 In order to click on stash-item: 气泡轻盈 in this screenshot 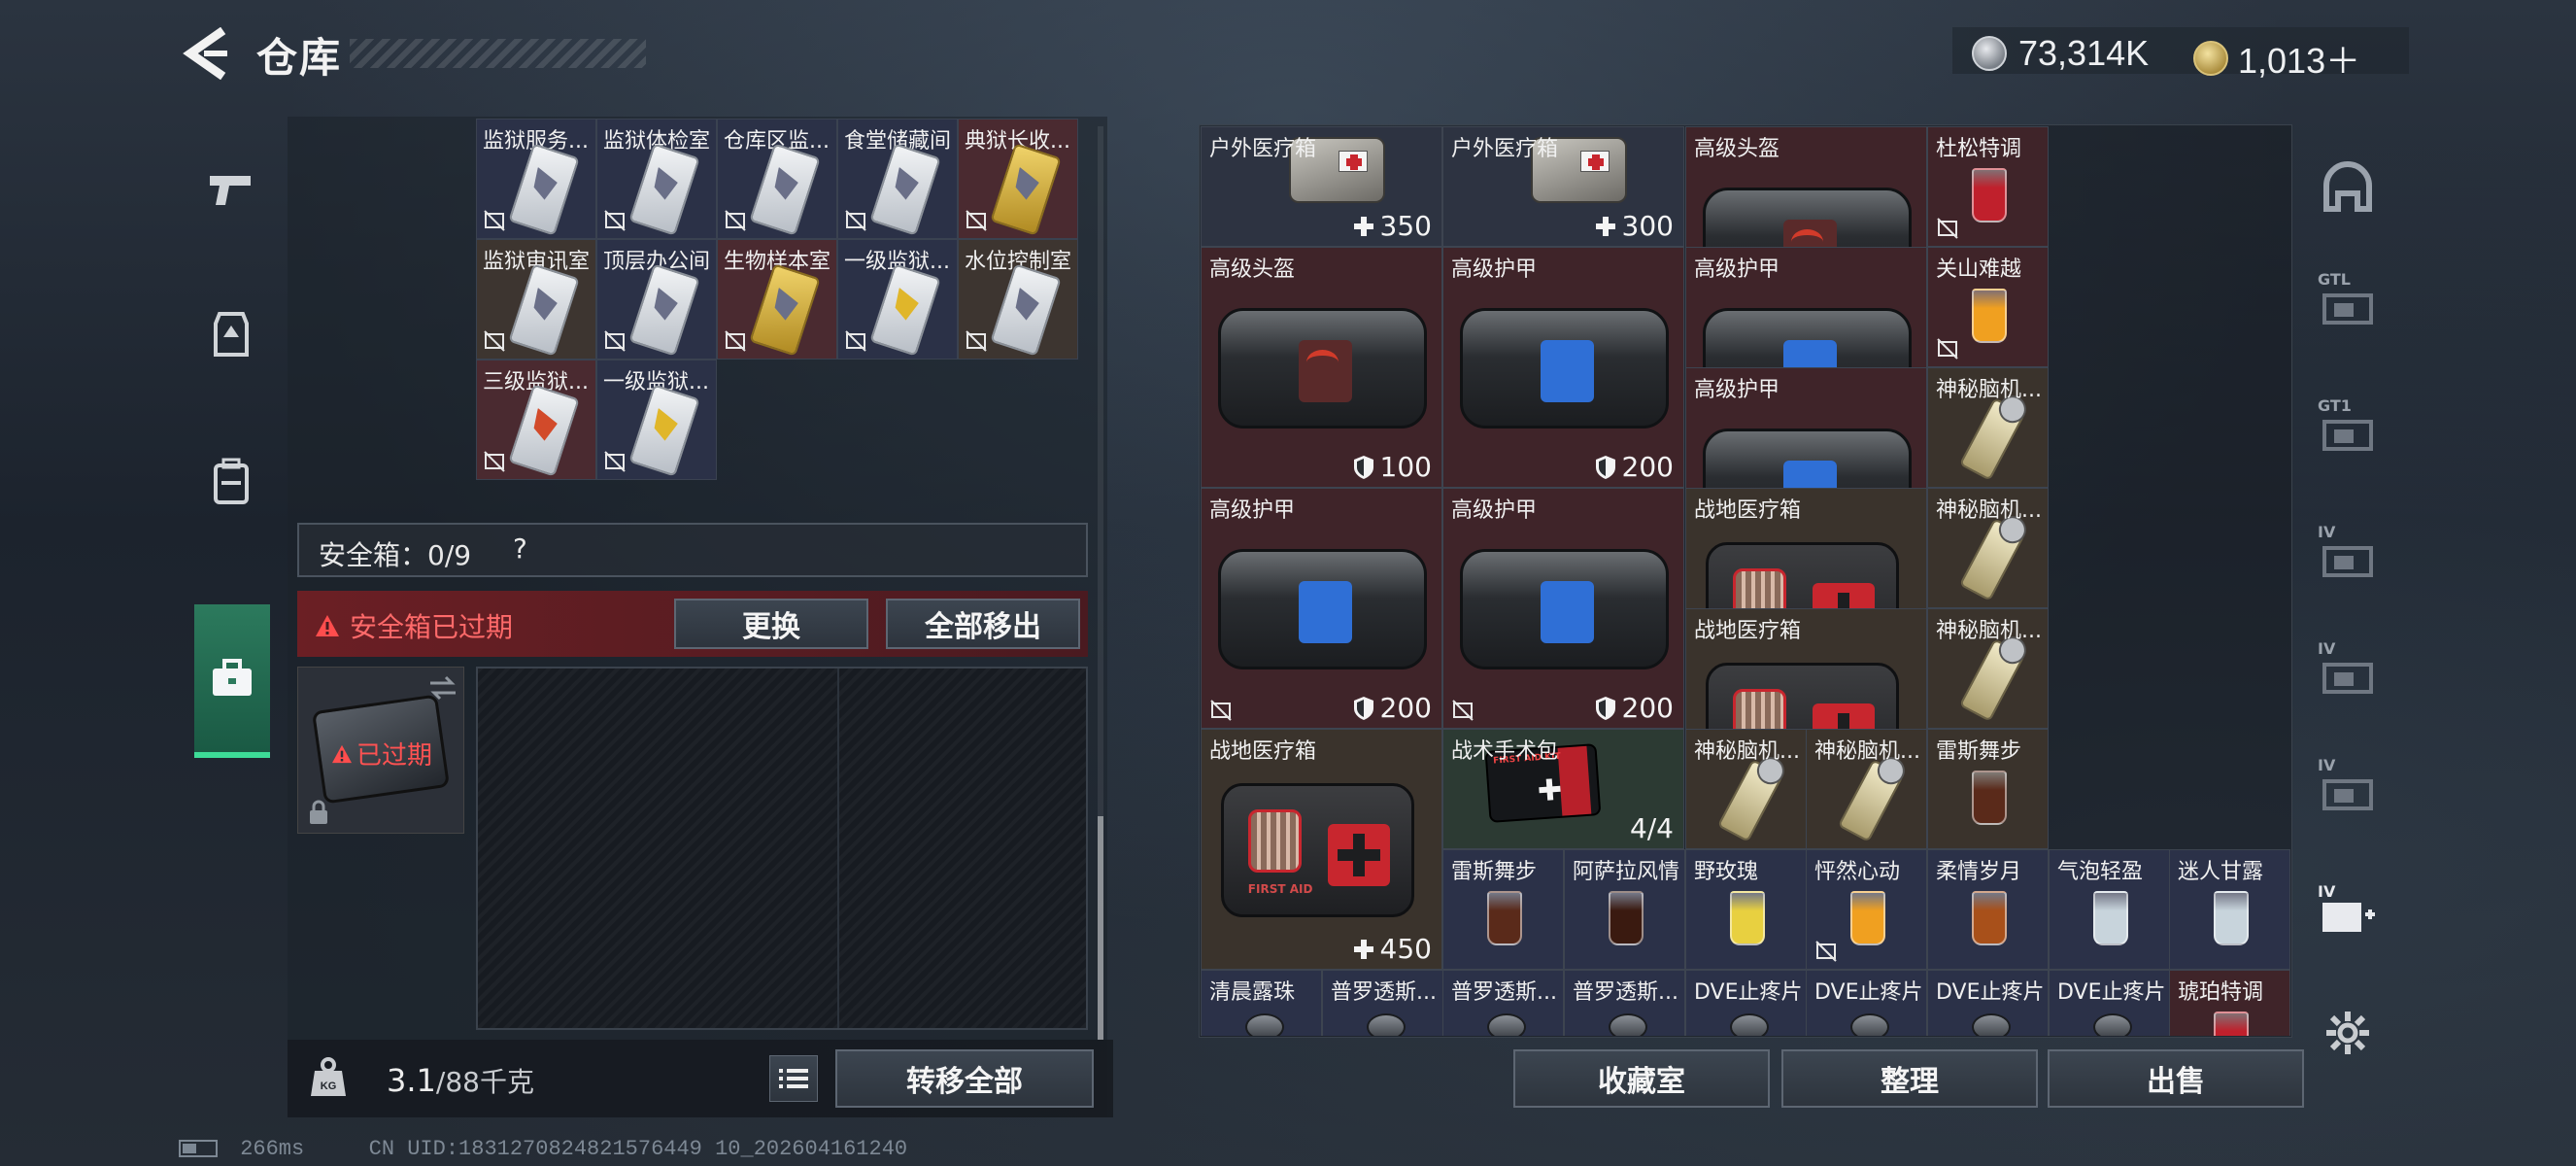, I will do `click(2109, 909)`.